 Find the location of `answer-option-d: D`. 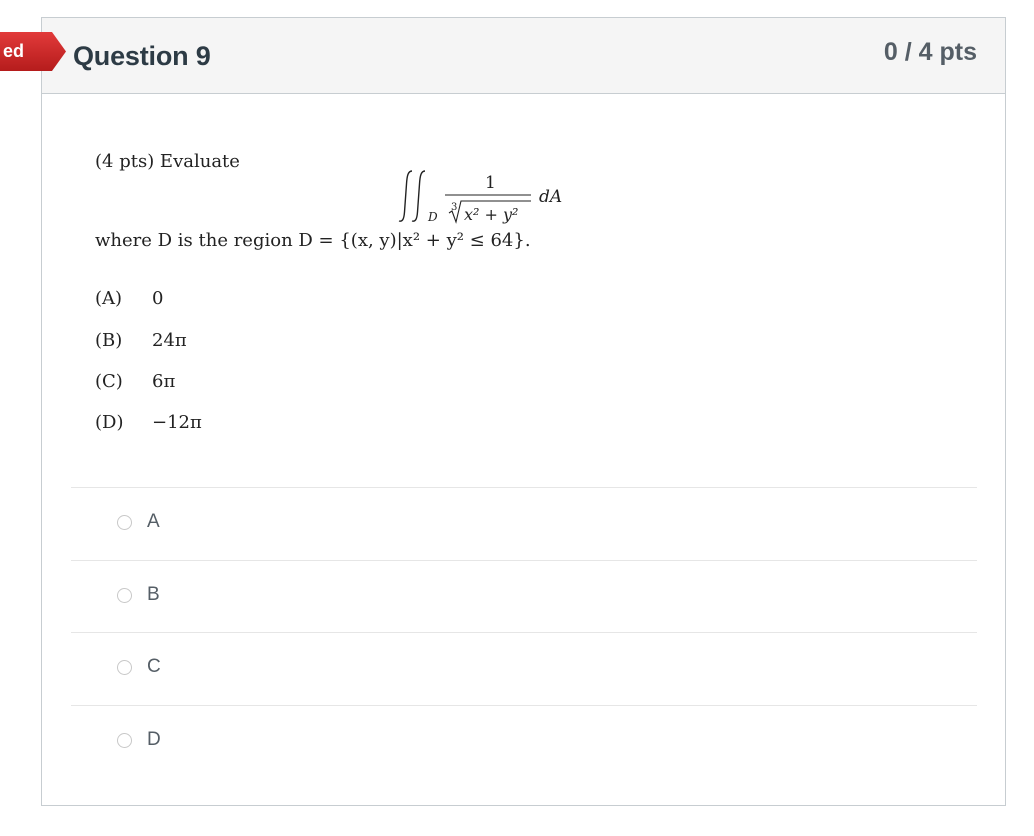

answer-option-d: D is located at coordinates (139, 740).